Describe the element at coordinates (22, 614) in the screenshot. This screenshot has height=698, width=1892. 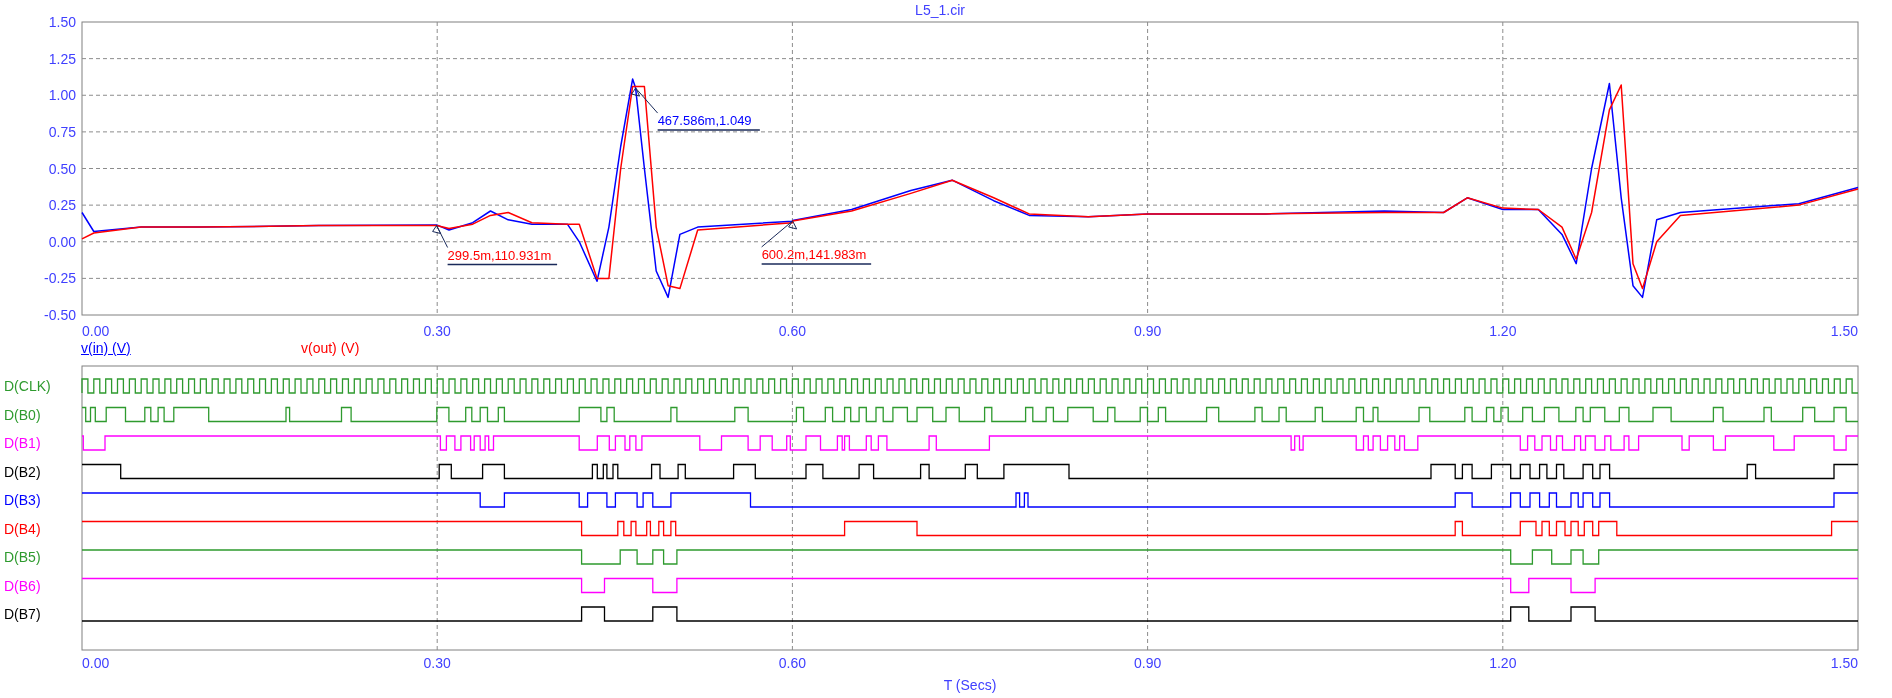
I see `trace-label: D(B7)` at that location.